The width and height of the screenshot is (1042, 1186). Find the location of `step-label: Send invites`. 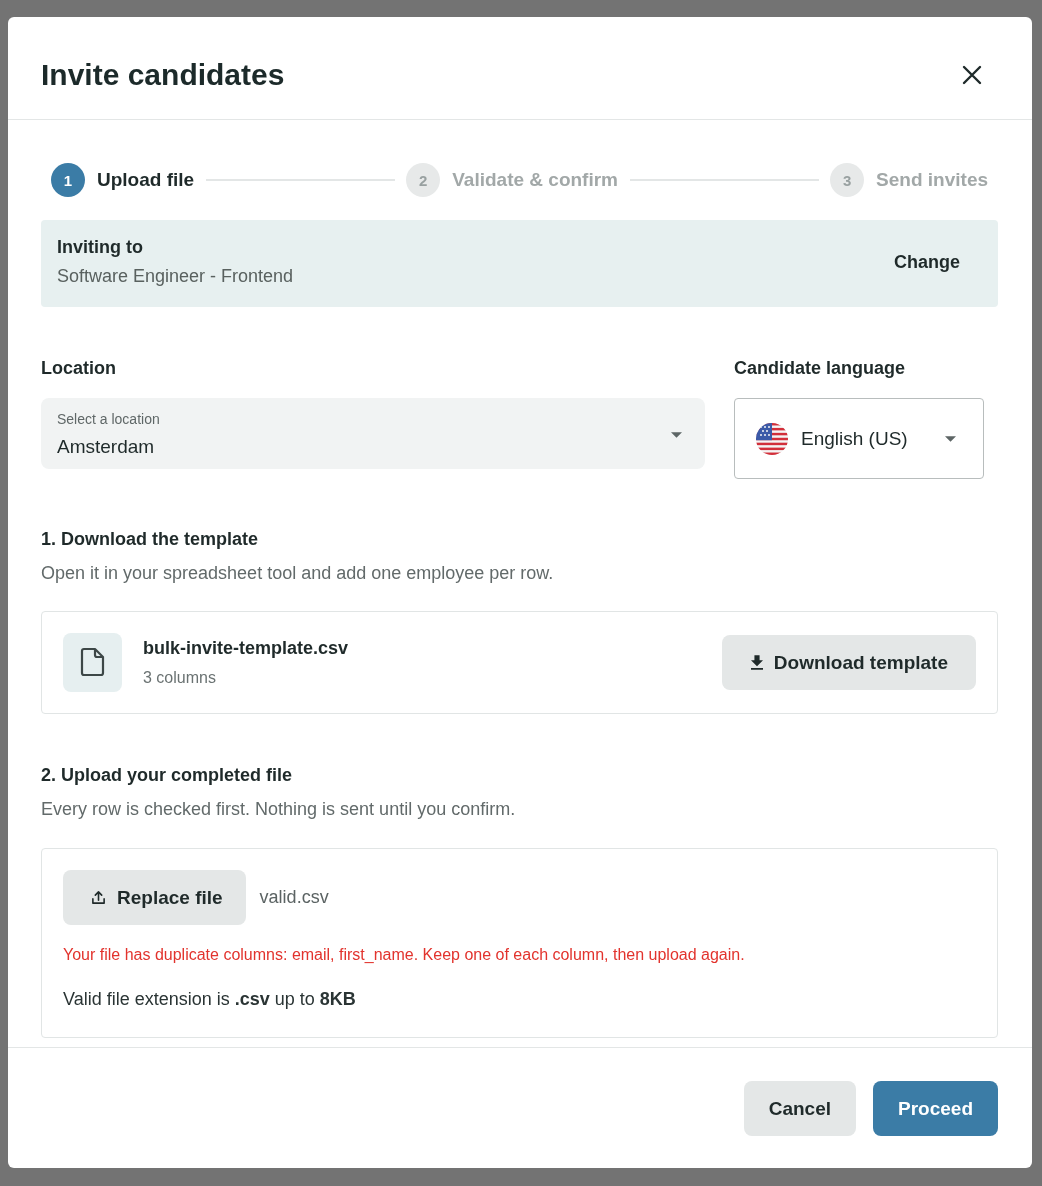

step-label: Send invites is located at coordinates (932, 180).